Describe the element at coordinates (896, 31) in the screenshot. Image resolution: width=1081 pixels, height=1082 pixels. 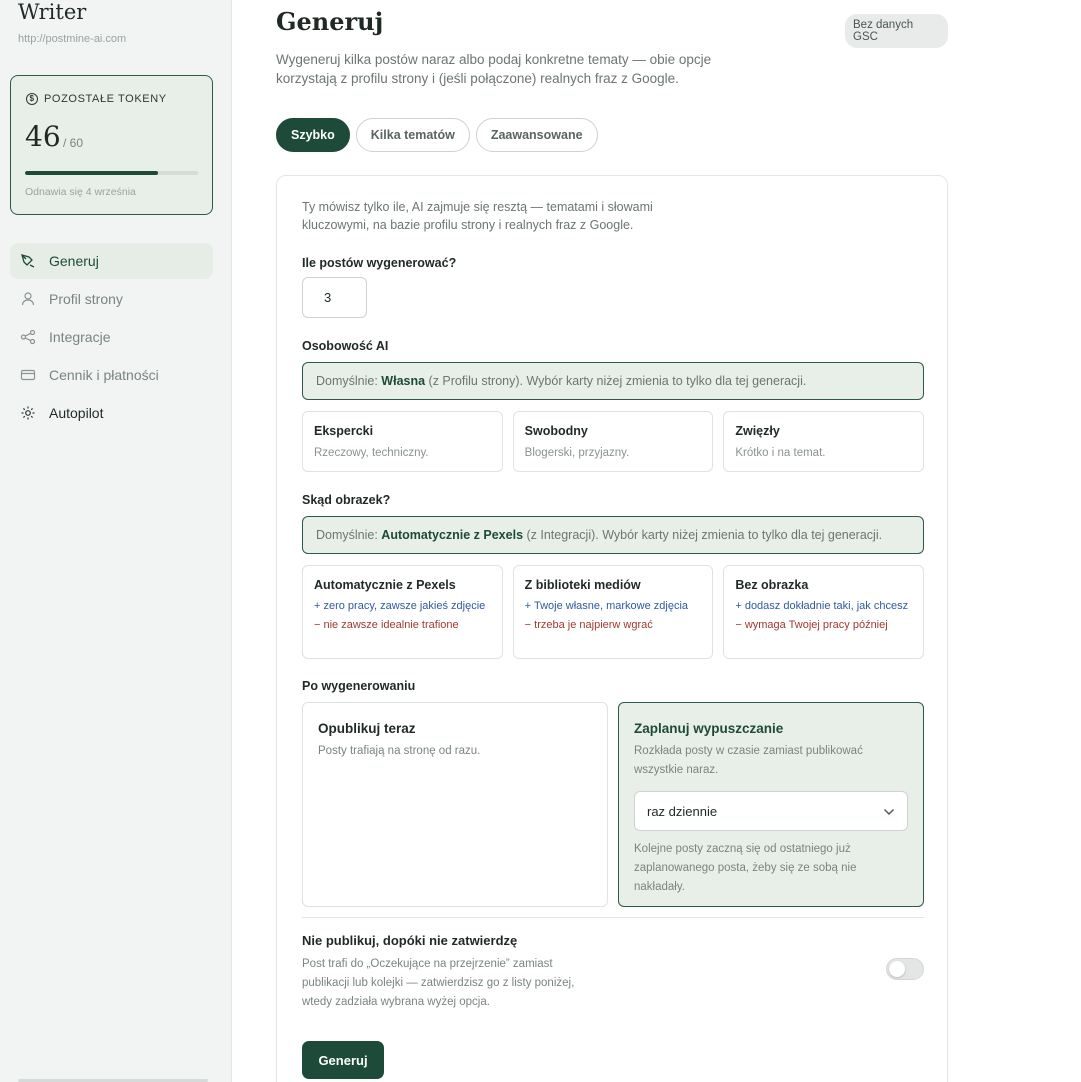
I see `gsc-status-badge: Bez danych GSC` at that location.